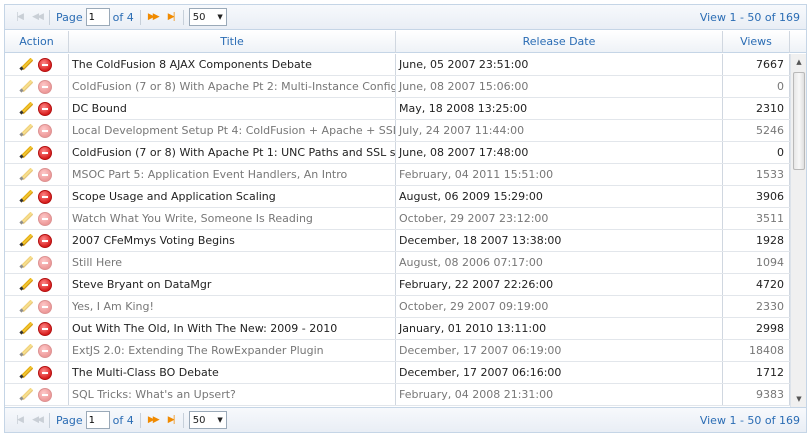 The height and width of the screenshot is (436, 810). What do you see at coordinates (799, 121) in the screenshot?
I see `scrollbar-thumb` at bounding box center [799, 121].